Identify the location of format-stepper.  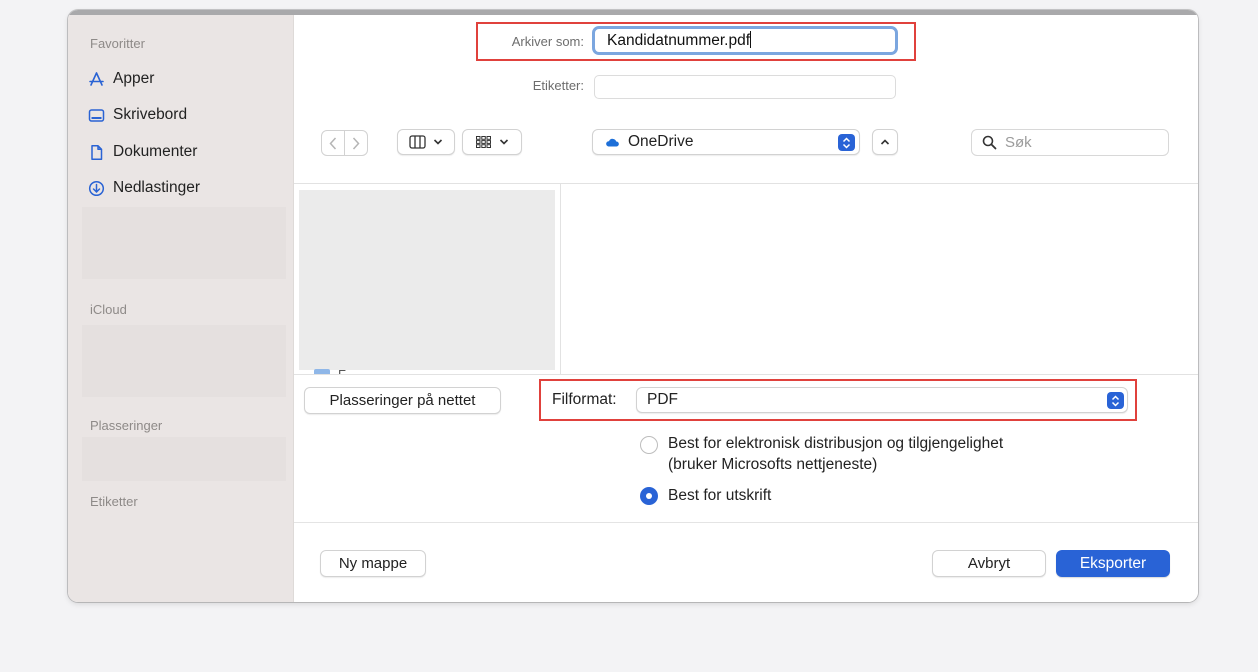
(1115, 400).